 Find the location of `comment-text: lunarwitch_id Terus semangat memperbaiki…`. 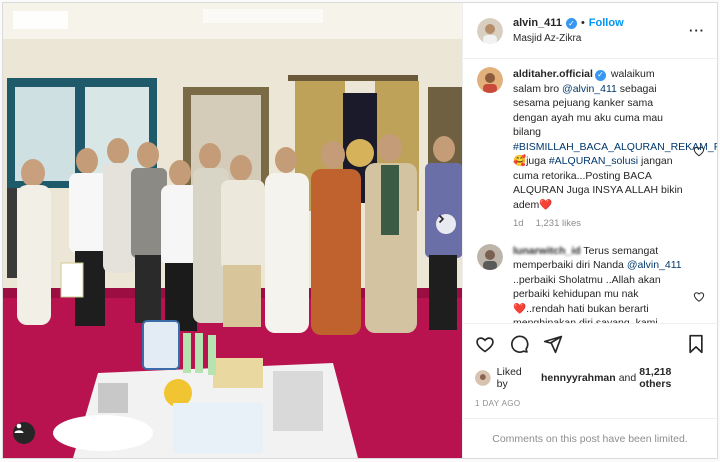

comment-text: lunarwitch_id Terus semangat memperbaiki… is located at coordinates (598, 284).